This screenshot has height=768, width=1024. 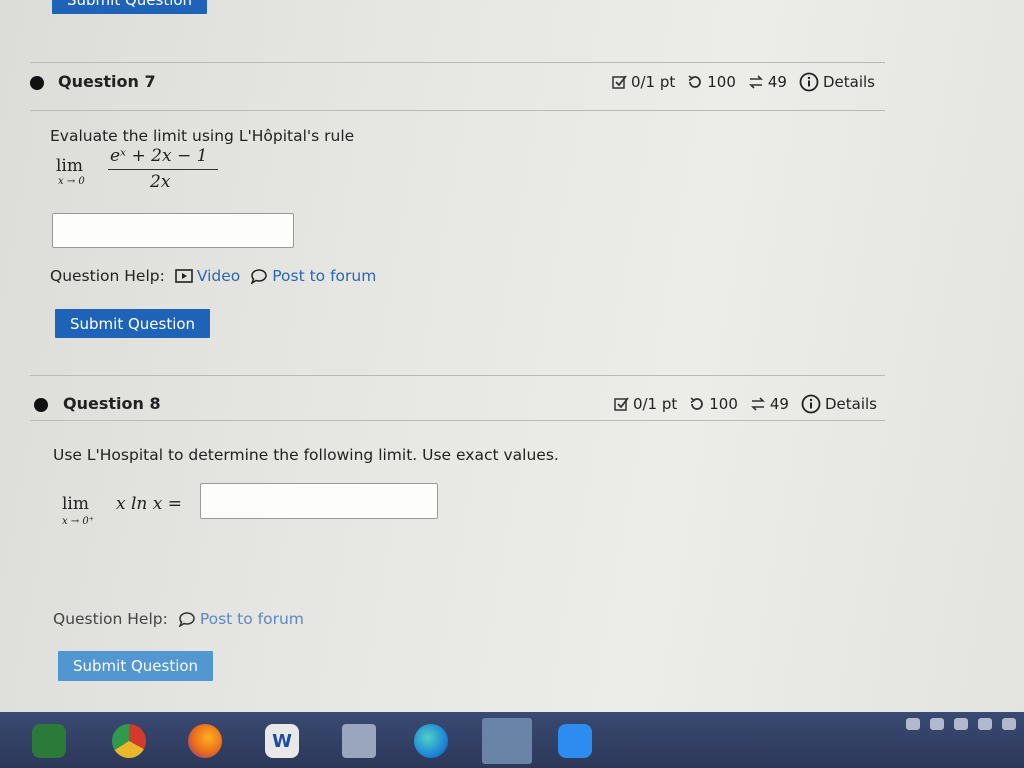 I want to click on question-8-help: Question Help: Post to forum, so click(x=178, y=619).